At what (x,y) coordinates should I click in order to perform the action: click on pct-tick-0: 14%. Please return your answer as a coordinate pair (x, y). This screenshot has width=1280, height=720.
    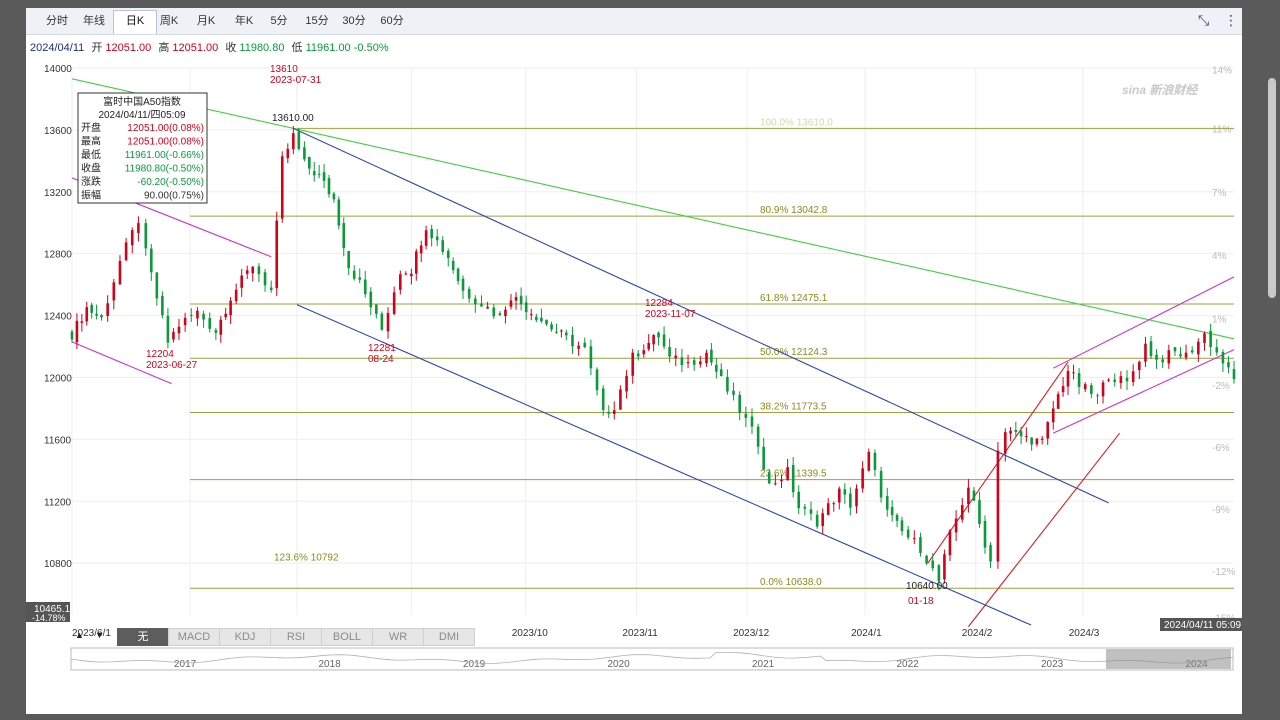
    Looking at the image, I should click on (1222, 71).